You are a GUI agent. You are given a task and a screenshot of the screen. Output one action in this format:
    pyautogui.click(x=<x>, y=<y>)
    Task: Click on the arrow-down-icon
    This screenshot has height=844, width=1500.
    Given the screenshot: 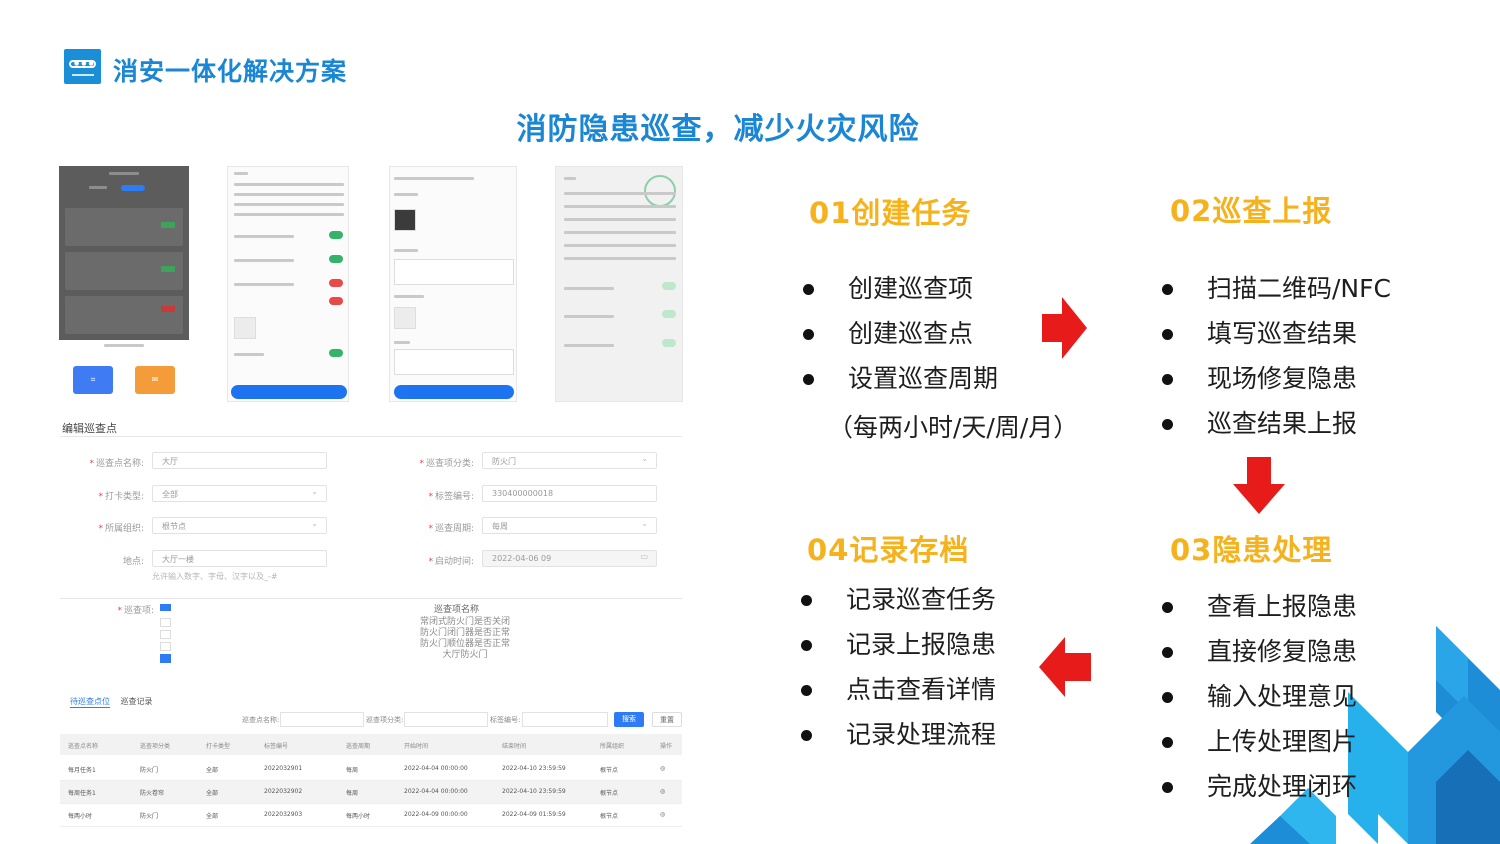 What is the action you would take?
    pyautogui.click(x=1259, y=485)
    